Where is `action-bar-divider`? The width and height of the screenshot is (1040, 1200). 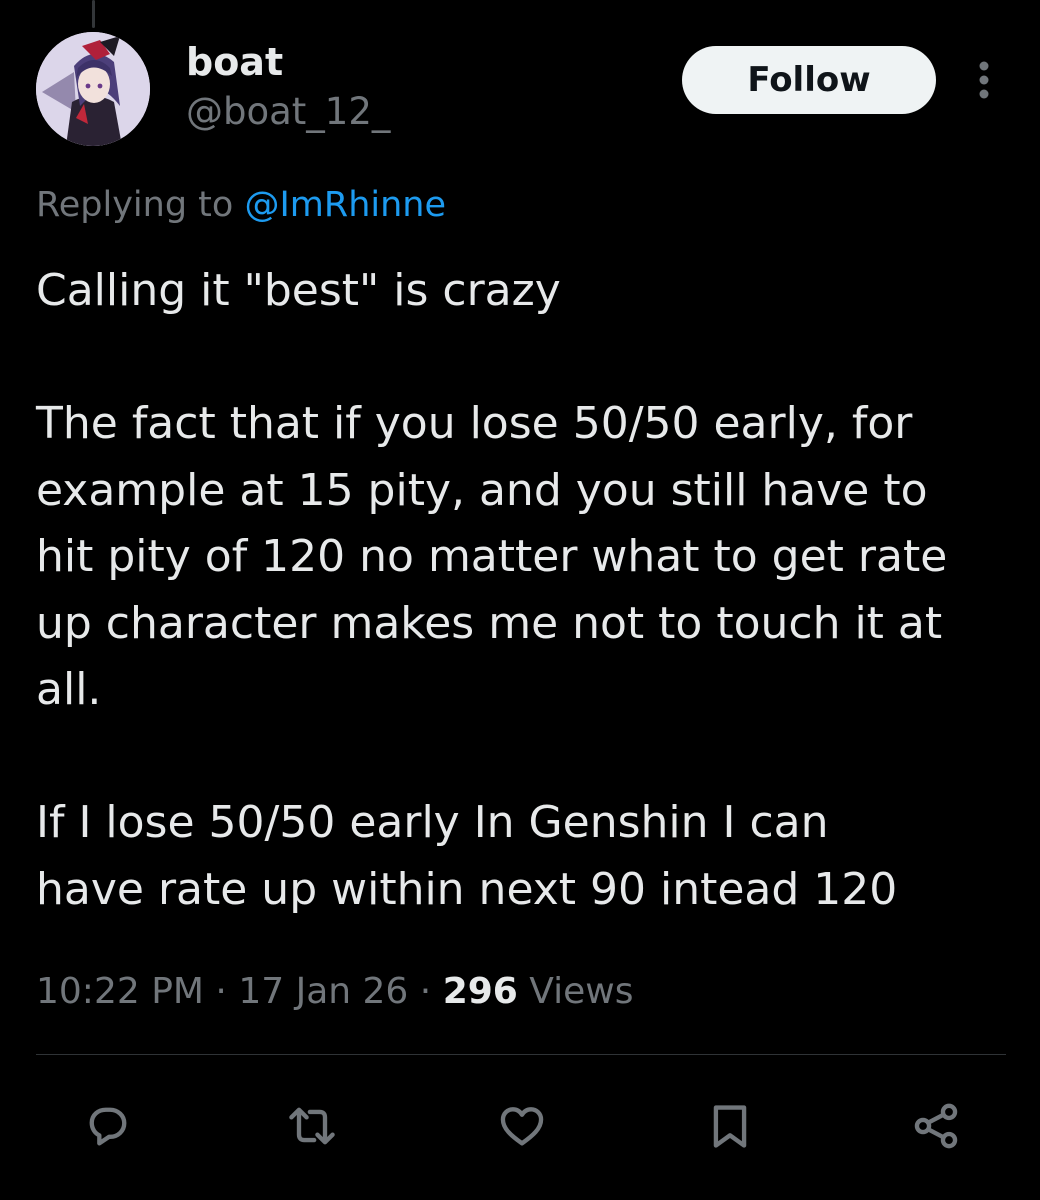 action-bar-divider is located at coordinates (521, 1054).